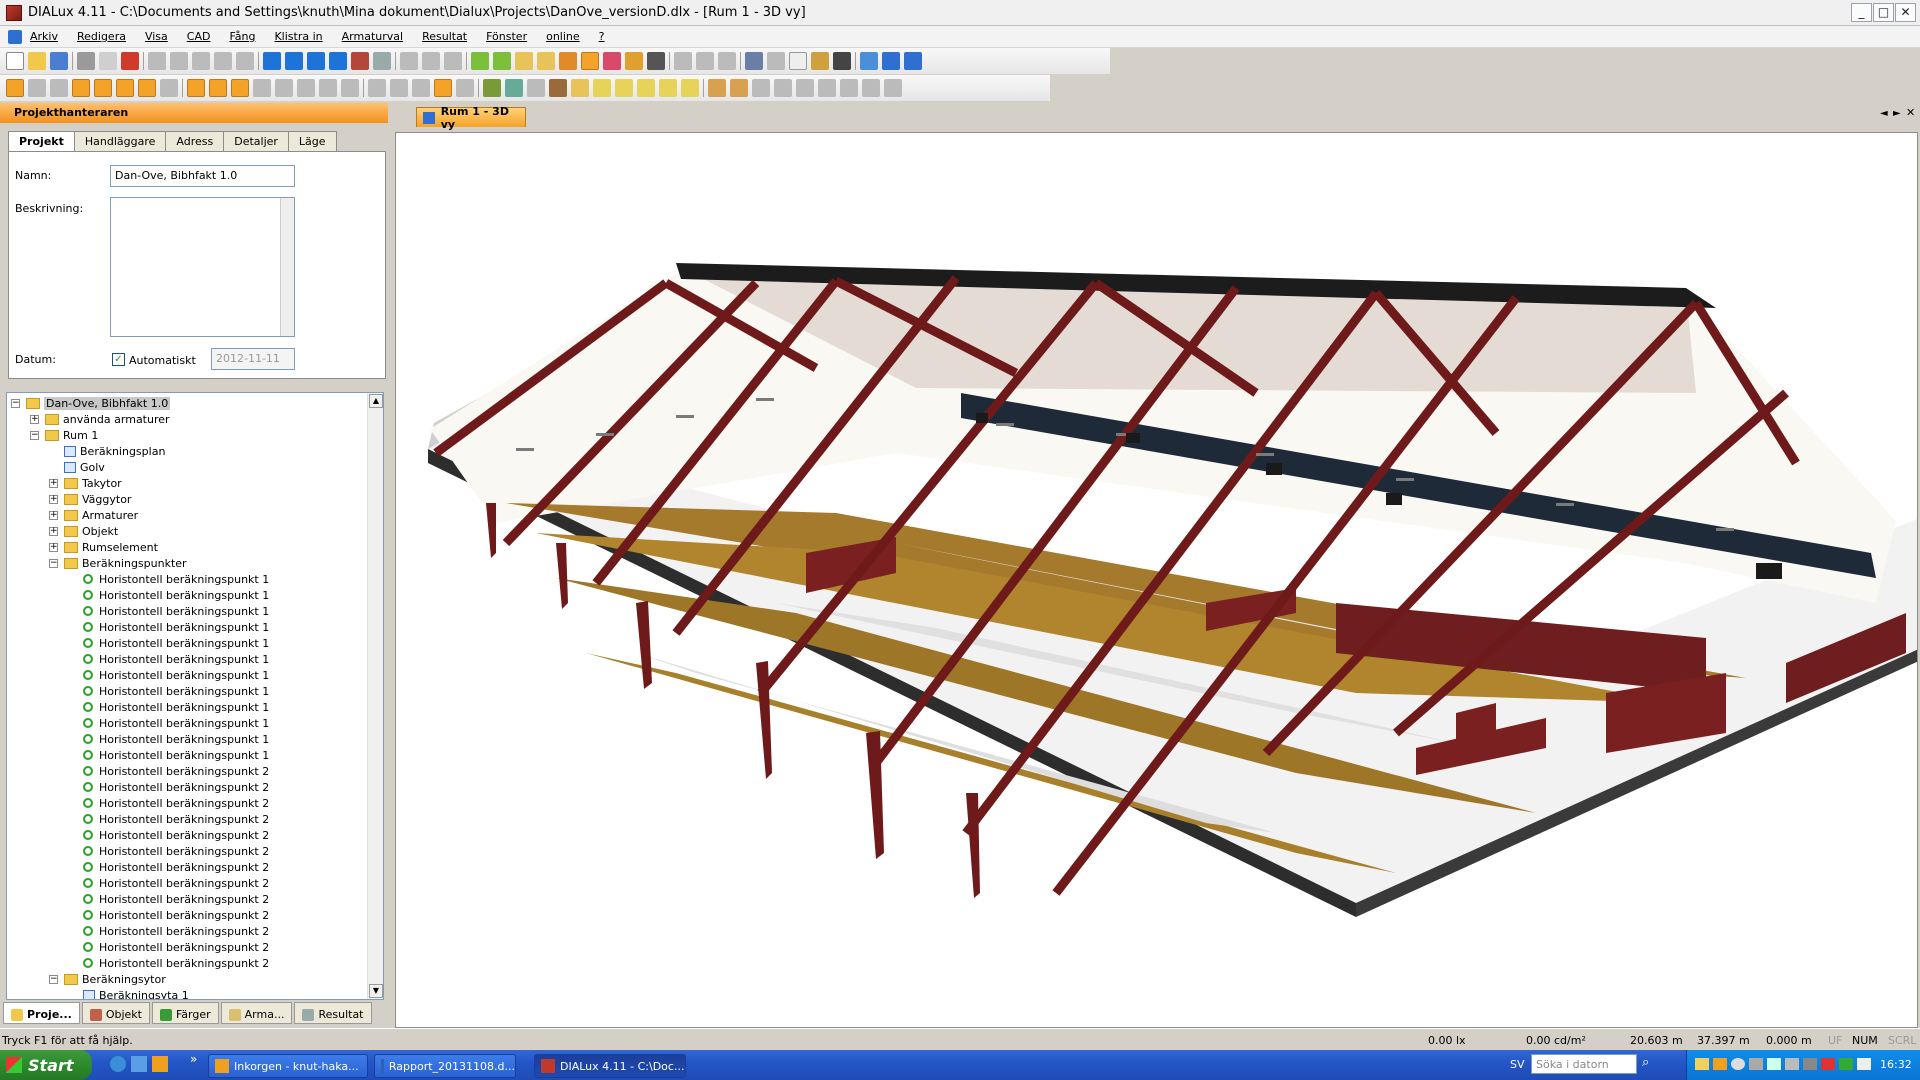 This screenshot has height=1080, width=1920. What do you see at coordinates (443, 88) in the screenshot?
I see `hand-icon` at bounding box center [443, 88].